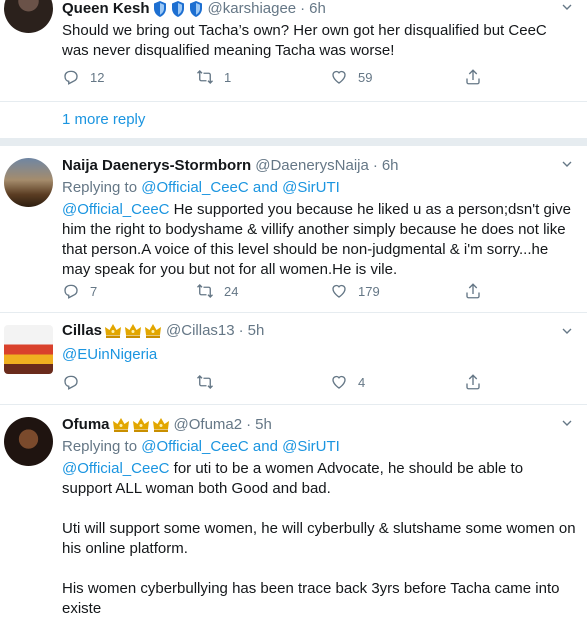 This screenshot has height=619, width=587. Describe the element at coordinates (94, 291) in the screenshot. I see `reply-count: 7` at that location.